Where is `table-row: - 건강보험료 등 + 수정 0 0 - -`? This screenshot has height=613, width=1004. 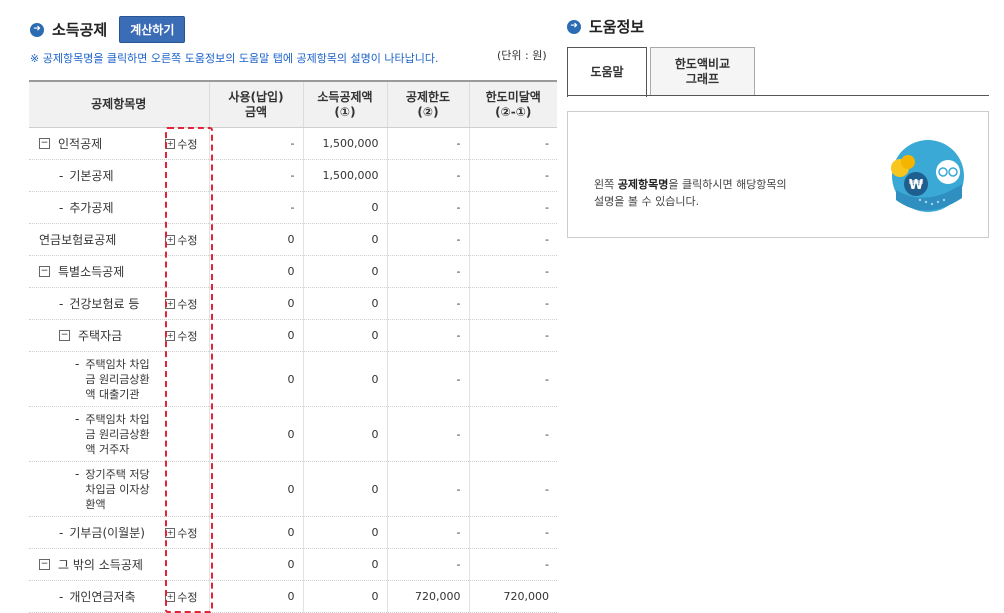
table-row: - 건강보험료 등 + 수정 0 0 - - is located at coordinates (293, 303).